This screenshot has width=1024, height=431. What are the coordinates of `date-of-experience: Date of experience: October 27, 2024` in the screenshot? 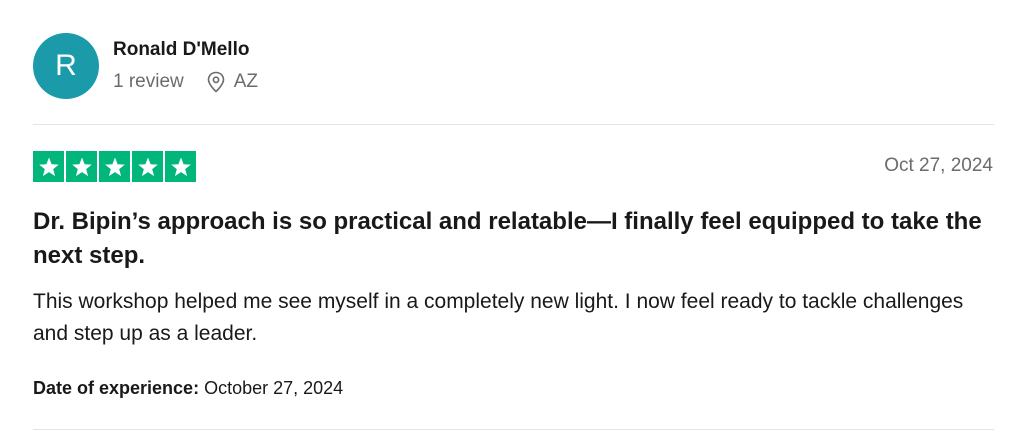 It's located at (188, 388).